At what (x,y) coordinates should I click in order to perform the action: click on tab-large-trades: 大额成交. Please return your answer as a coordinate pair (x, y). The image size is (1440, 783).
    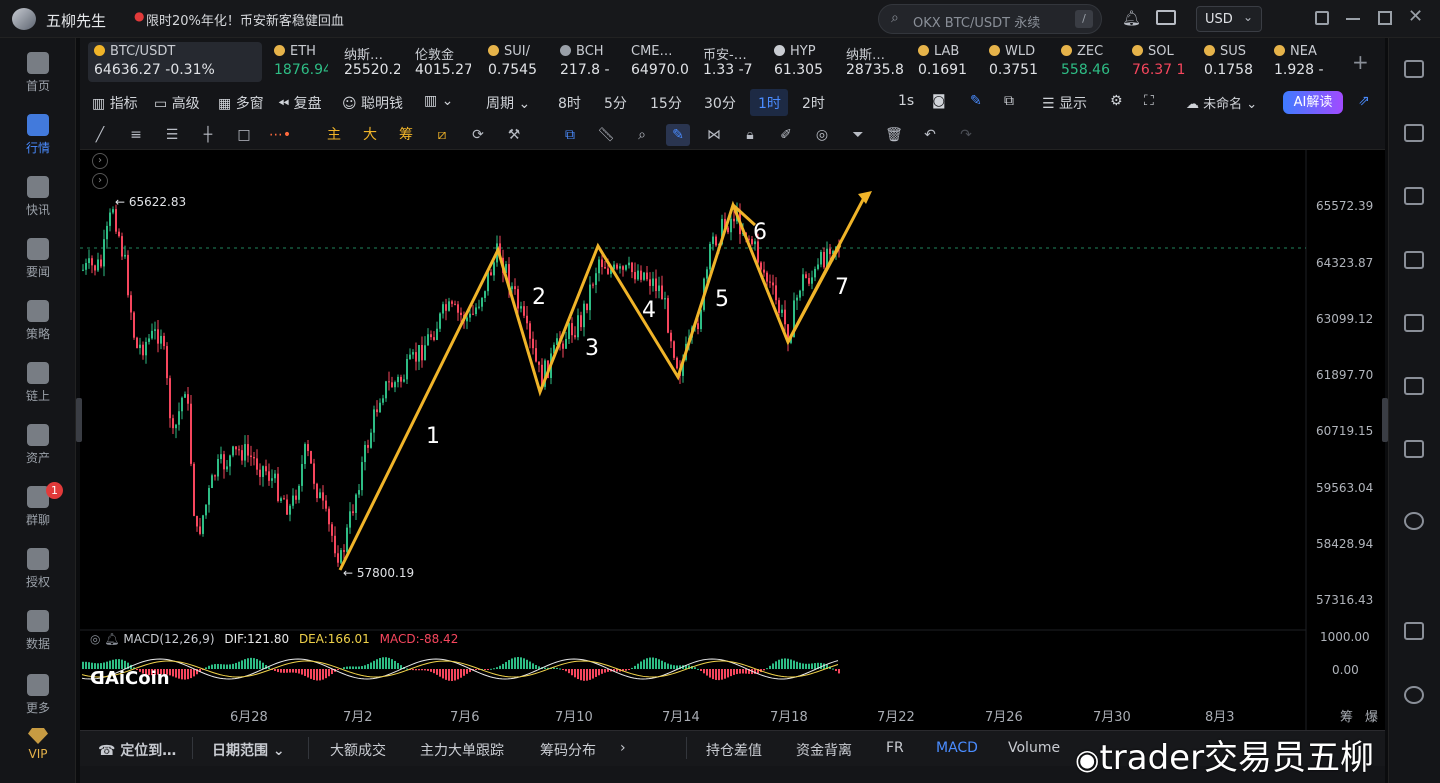
    Looking at the image, I should click on (358, 750).